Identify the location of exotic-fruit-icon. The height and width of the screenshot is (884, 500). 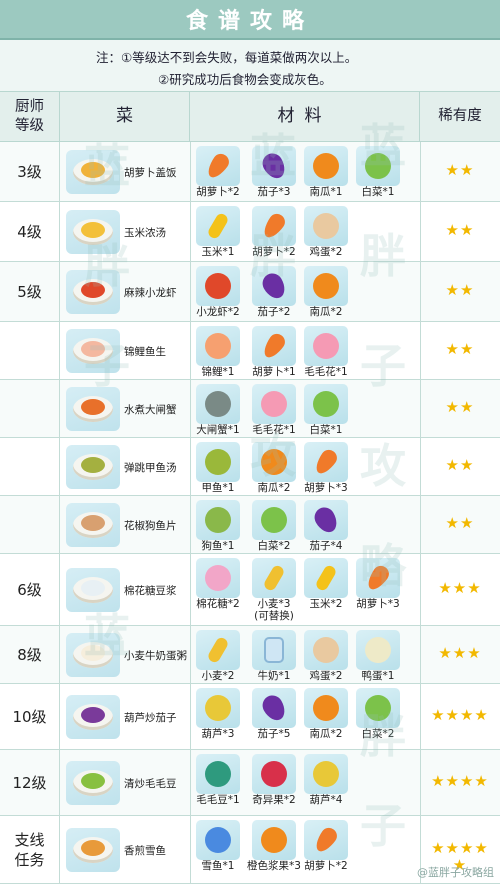
(274, 774).